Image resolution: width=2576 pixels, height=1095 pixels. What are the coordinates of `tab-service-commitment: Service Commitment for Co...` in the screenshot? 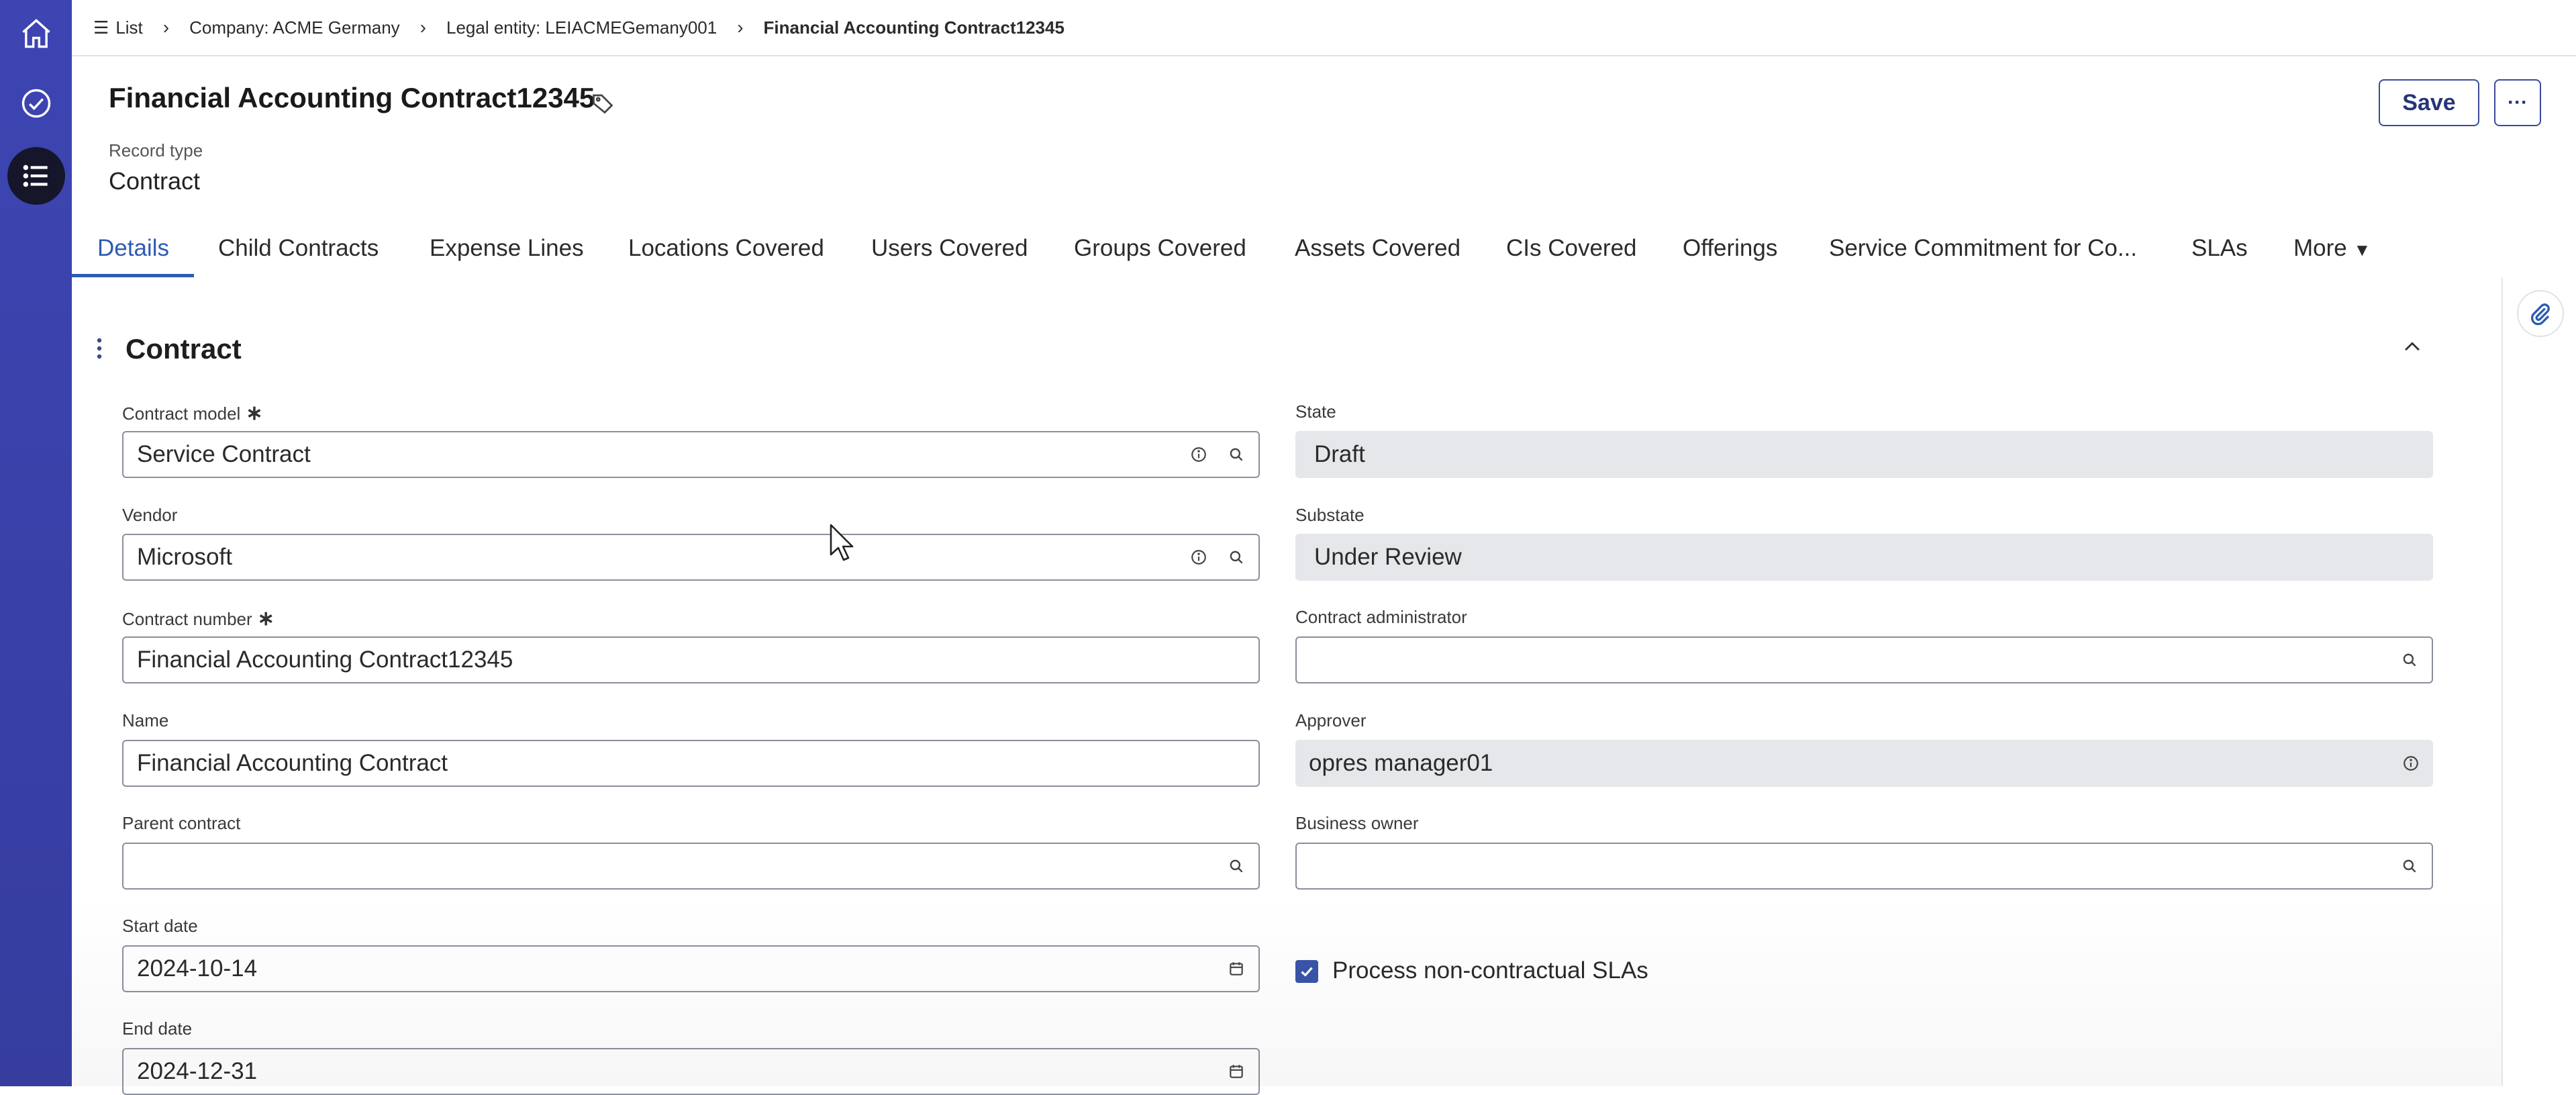 It's located at (1983, 249).